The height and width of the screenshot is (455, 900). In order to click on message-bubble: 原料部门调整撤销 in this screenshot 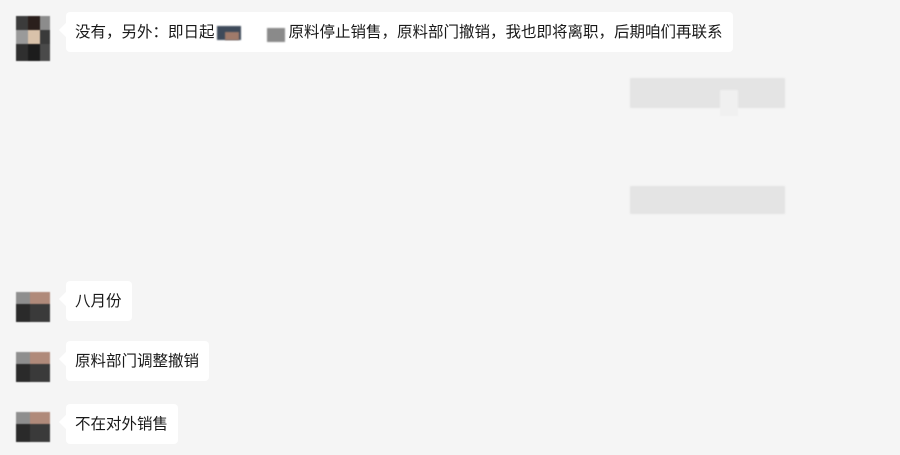, I will do `click(138, 361)`.